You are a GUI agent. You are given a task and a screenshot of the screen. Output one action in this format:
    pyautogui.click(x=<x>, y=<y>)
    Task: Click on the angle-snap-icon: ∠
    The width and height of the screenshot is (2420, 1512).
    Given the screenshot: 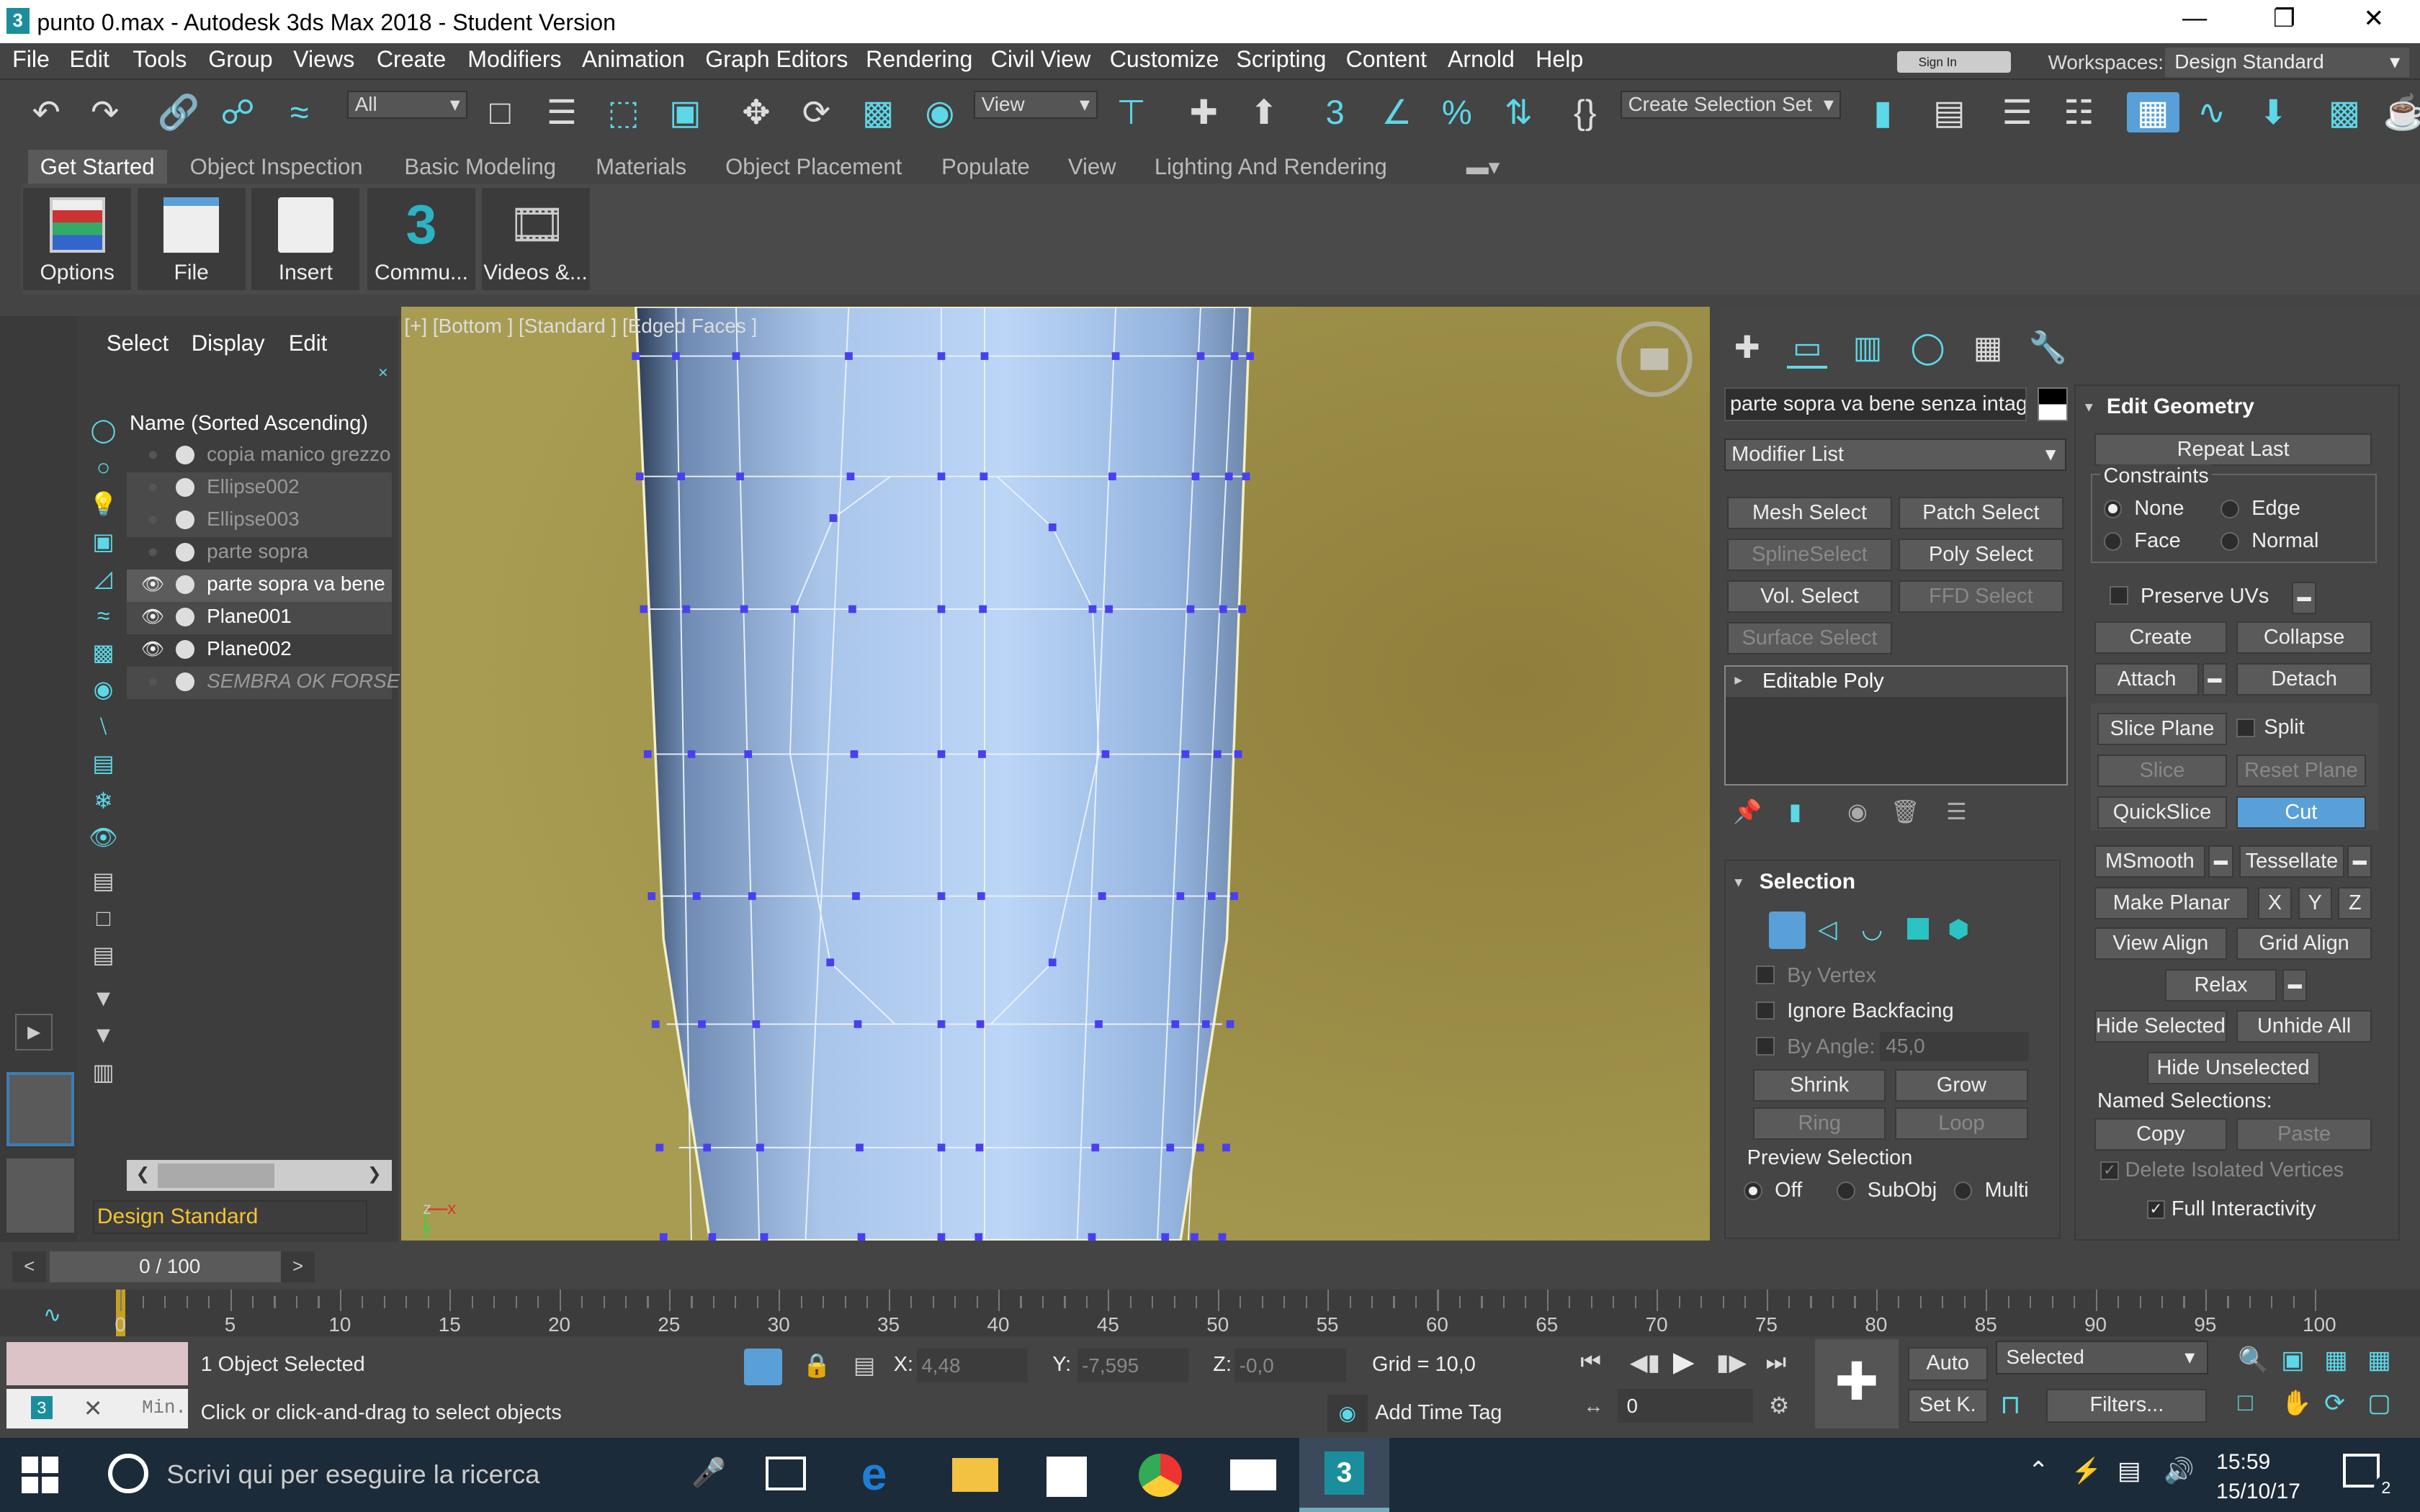 What is the action you would take?
    pyautogui.click(x=1396, y=112)
    